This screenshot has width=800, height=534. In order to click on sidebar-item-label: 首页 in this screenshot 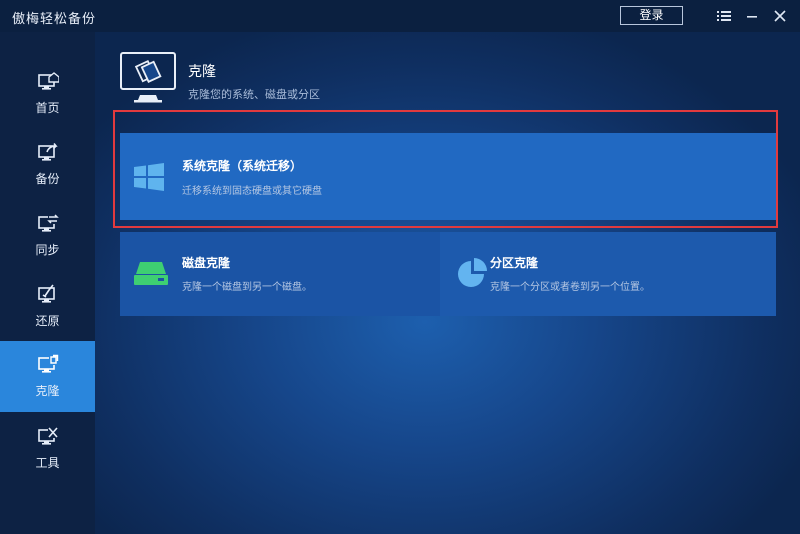, I will do `click(47, 108)`.